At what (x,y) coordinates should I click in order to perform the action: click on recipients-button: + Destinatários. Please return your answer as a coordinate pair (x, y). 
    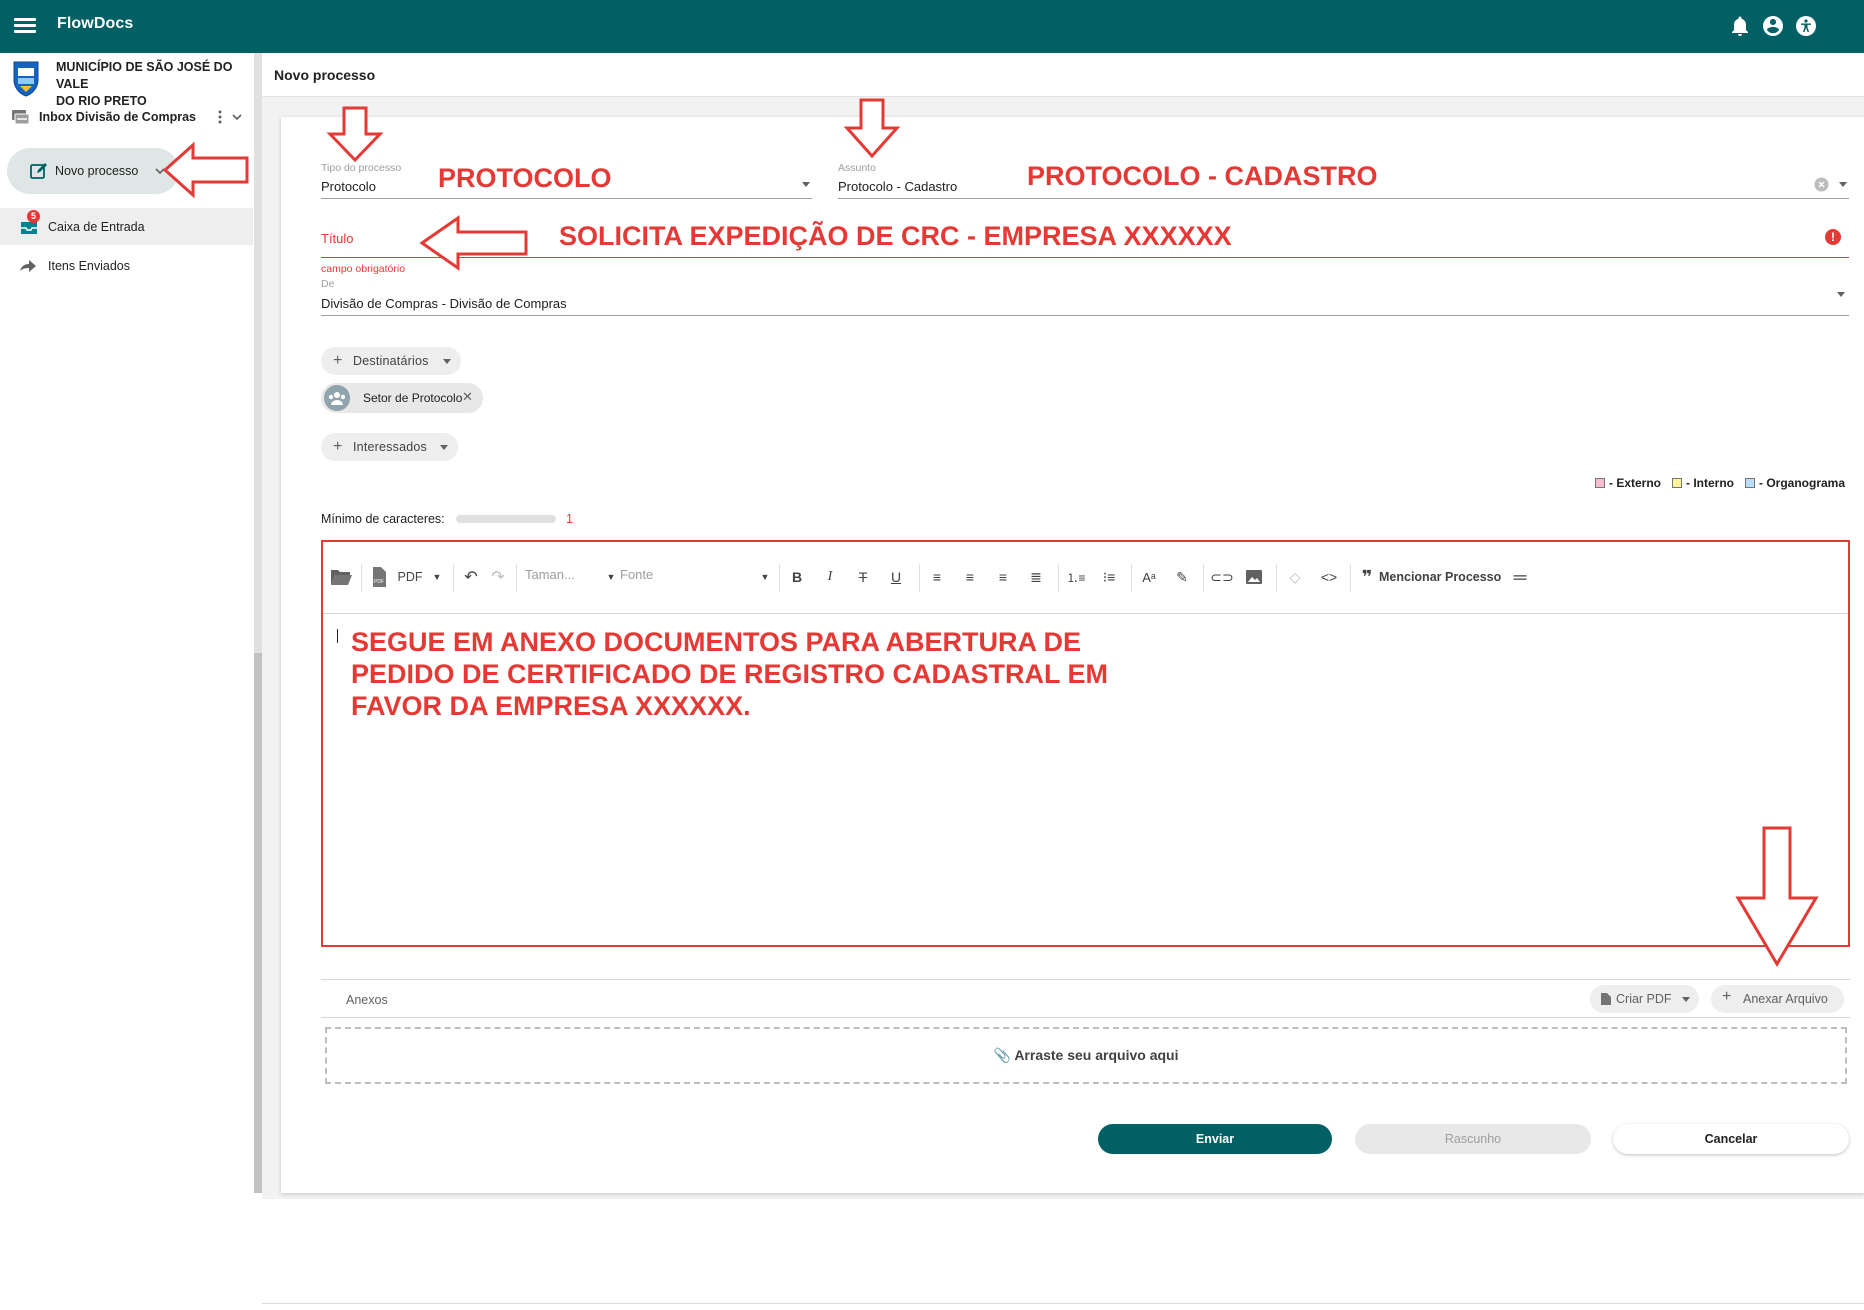
    Looking at the image, I should click on (391, 361).